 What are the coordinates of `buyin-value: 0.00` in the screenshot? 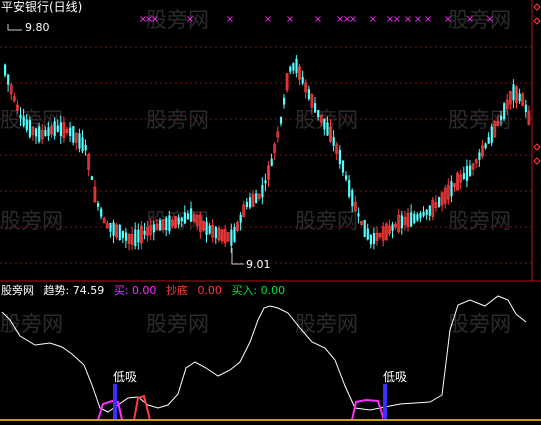 It's located at (273, 290).